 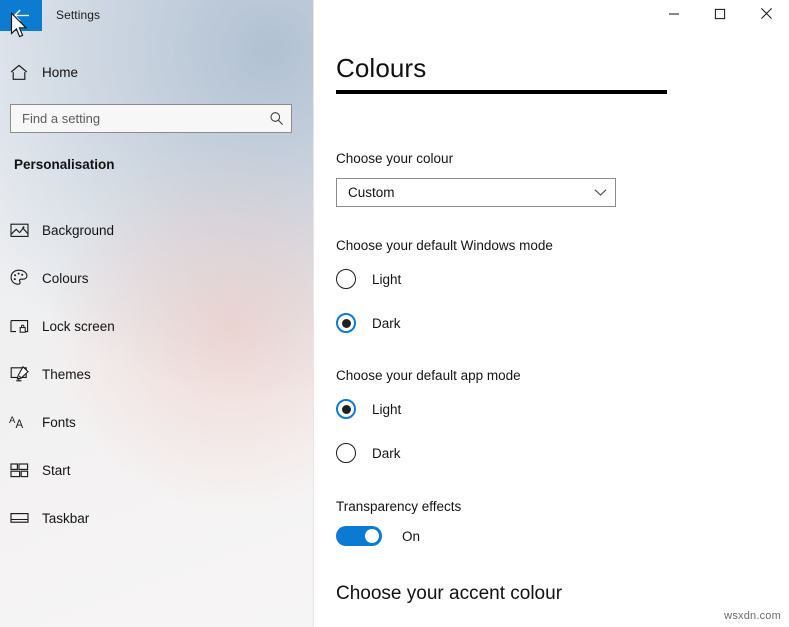 What do you see at coordinates (381, 68) in the screenshot?
I see `page-title: Colours` at bounding box center [381, 68].